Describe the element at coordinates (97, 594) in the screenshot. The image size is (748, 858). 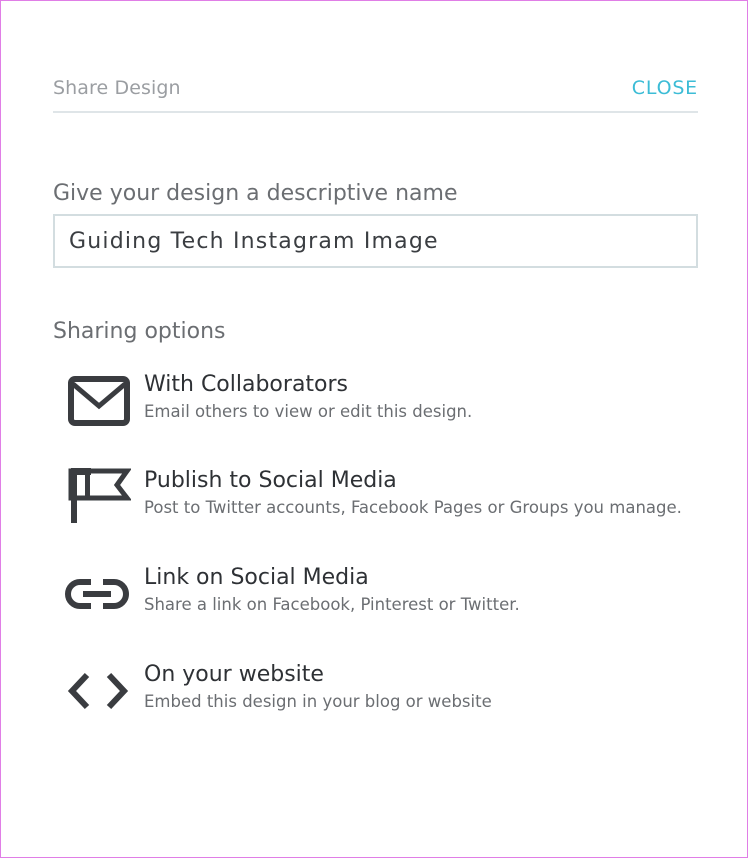
I see `link-icon` at that location.